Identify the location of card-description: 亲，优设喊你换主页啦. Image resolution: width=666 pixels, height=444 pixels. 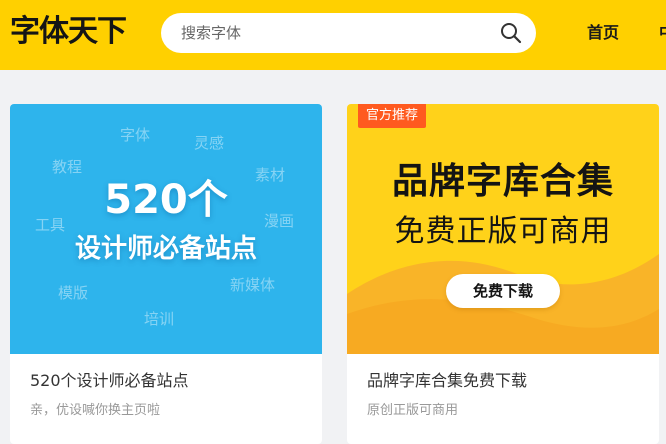
(95, 410).